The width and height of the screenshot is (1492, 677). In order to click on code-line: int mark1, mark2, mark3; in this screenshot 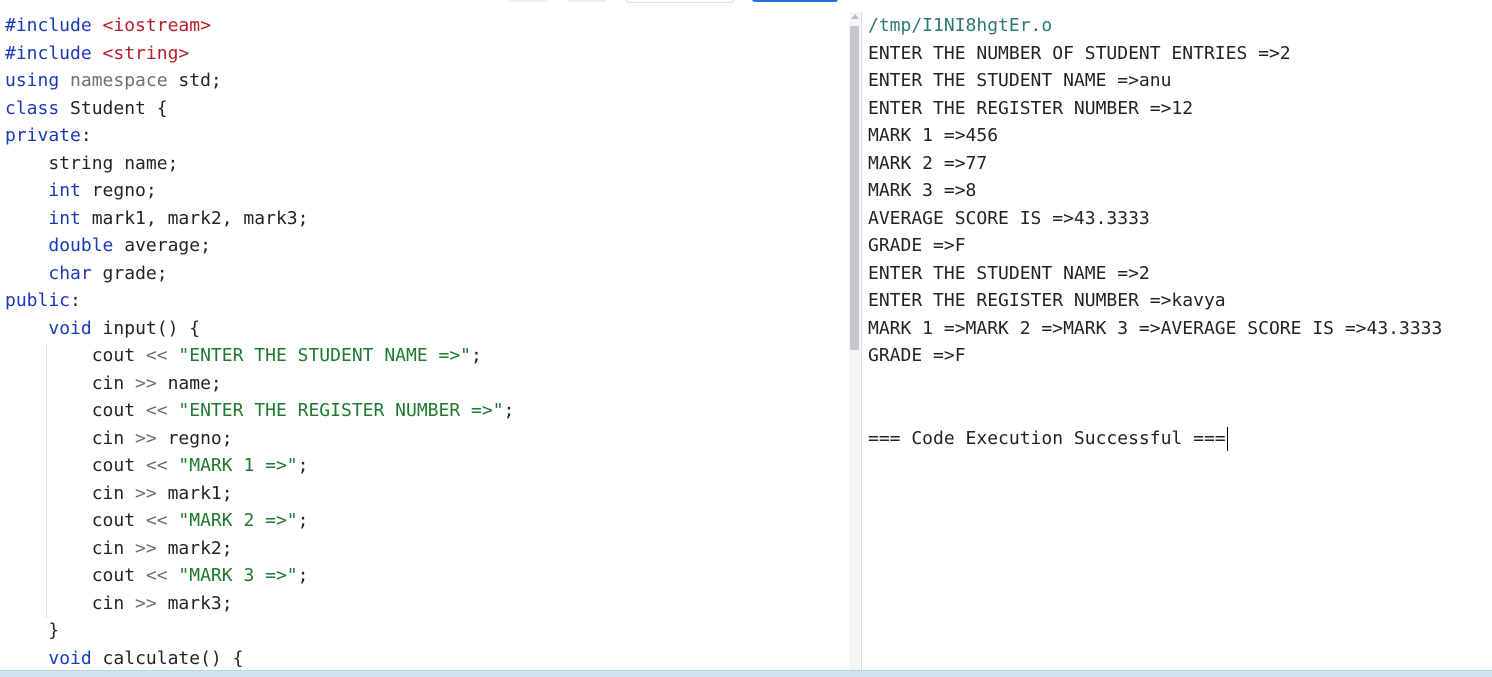, I will do `click(156, 218)`.